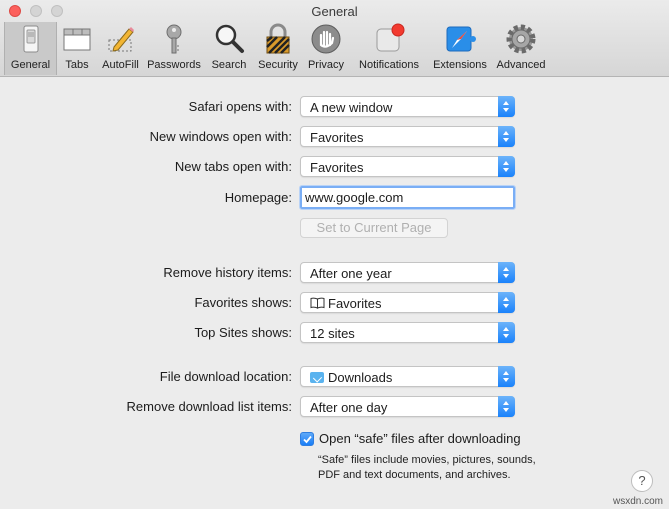 This screenshot has width=669, height=509. I want to click on autofill-pencil-icon, so click(121, 39).